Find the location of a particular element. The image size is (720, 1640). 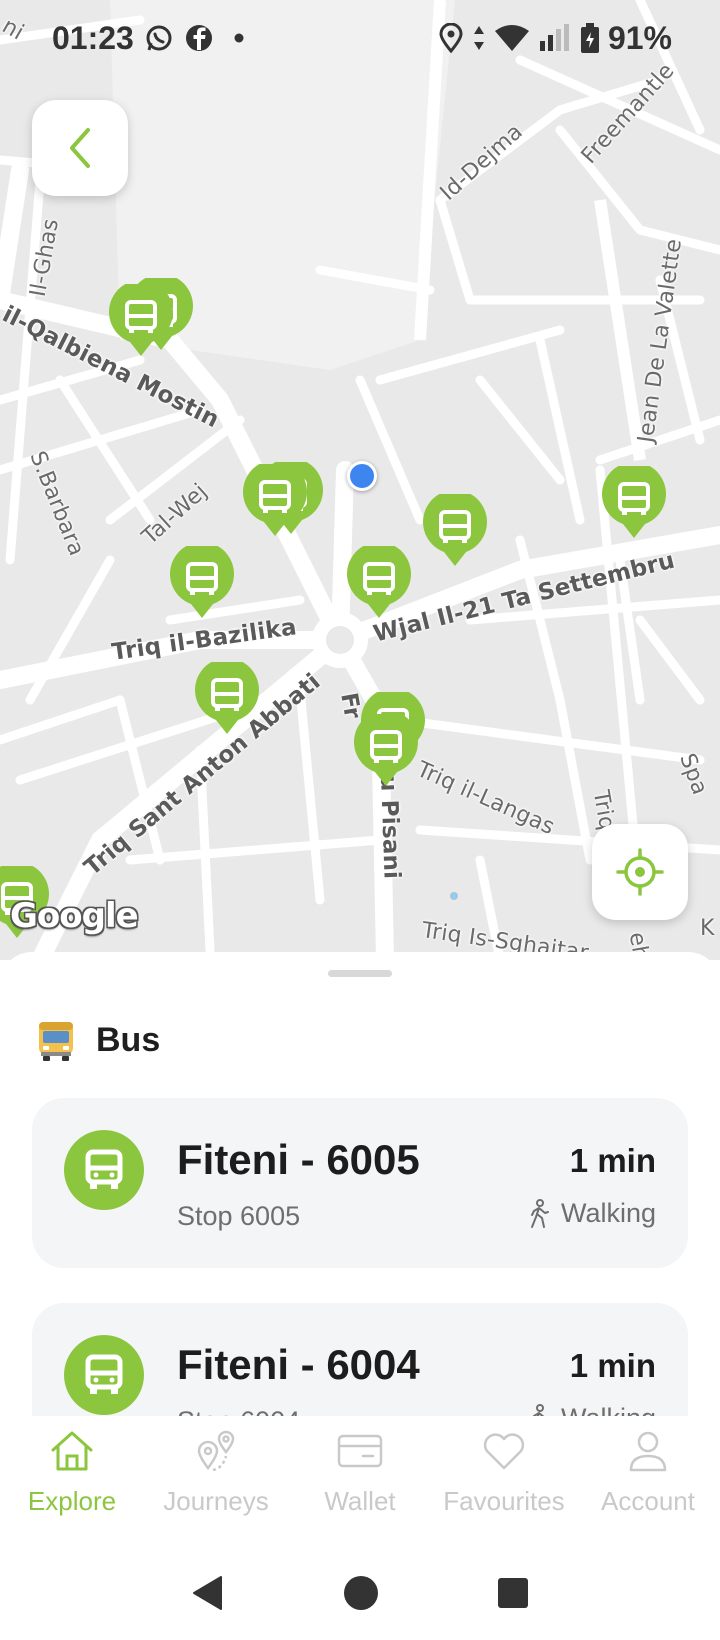

facebook-icon is located at coordinates (198, 38).